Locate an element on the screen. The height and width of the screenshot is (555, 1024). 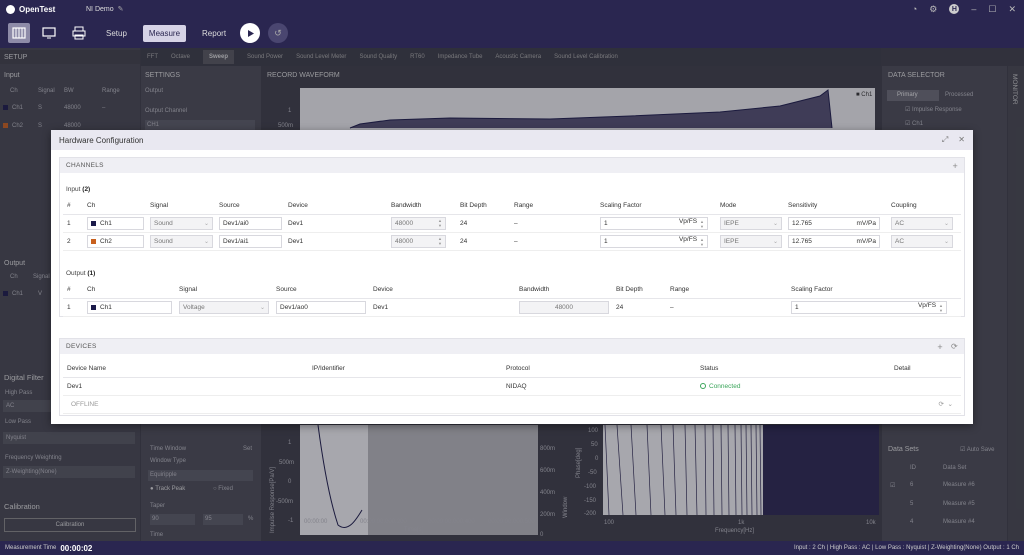
signal-select: Voltage ⌄ is located at coordinates (224, 307).